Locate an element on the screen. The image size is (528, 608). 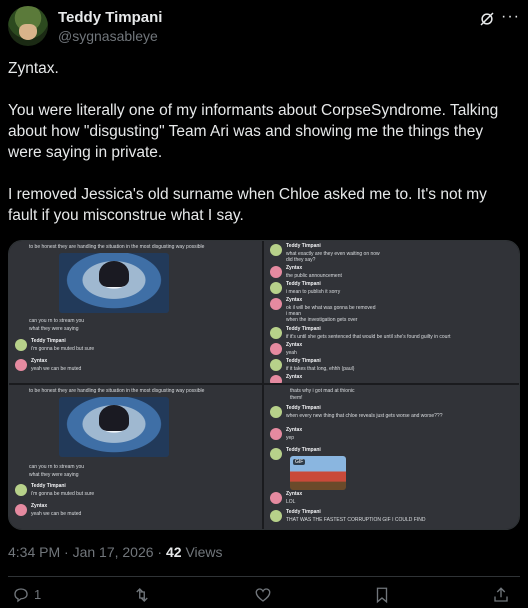
repost-button is located at coordinates (142, 597).